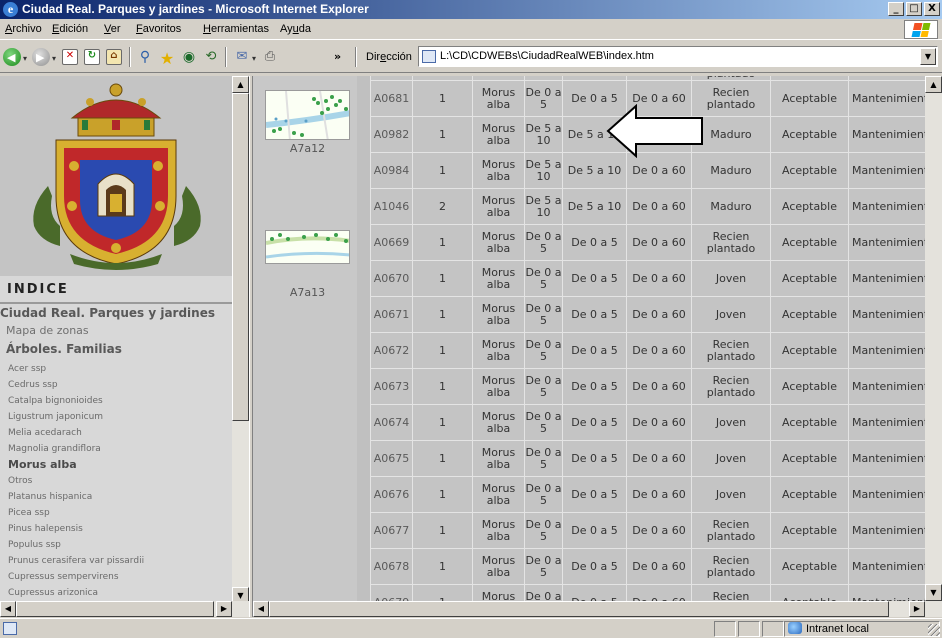  What do you see at coordinates (53, 593) in the screenshot?
I see `link-species: Cupressus arizonica` at bounding box center [53, 593].